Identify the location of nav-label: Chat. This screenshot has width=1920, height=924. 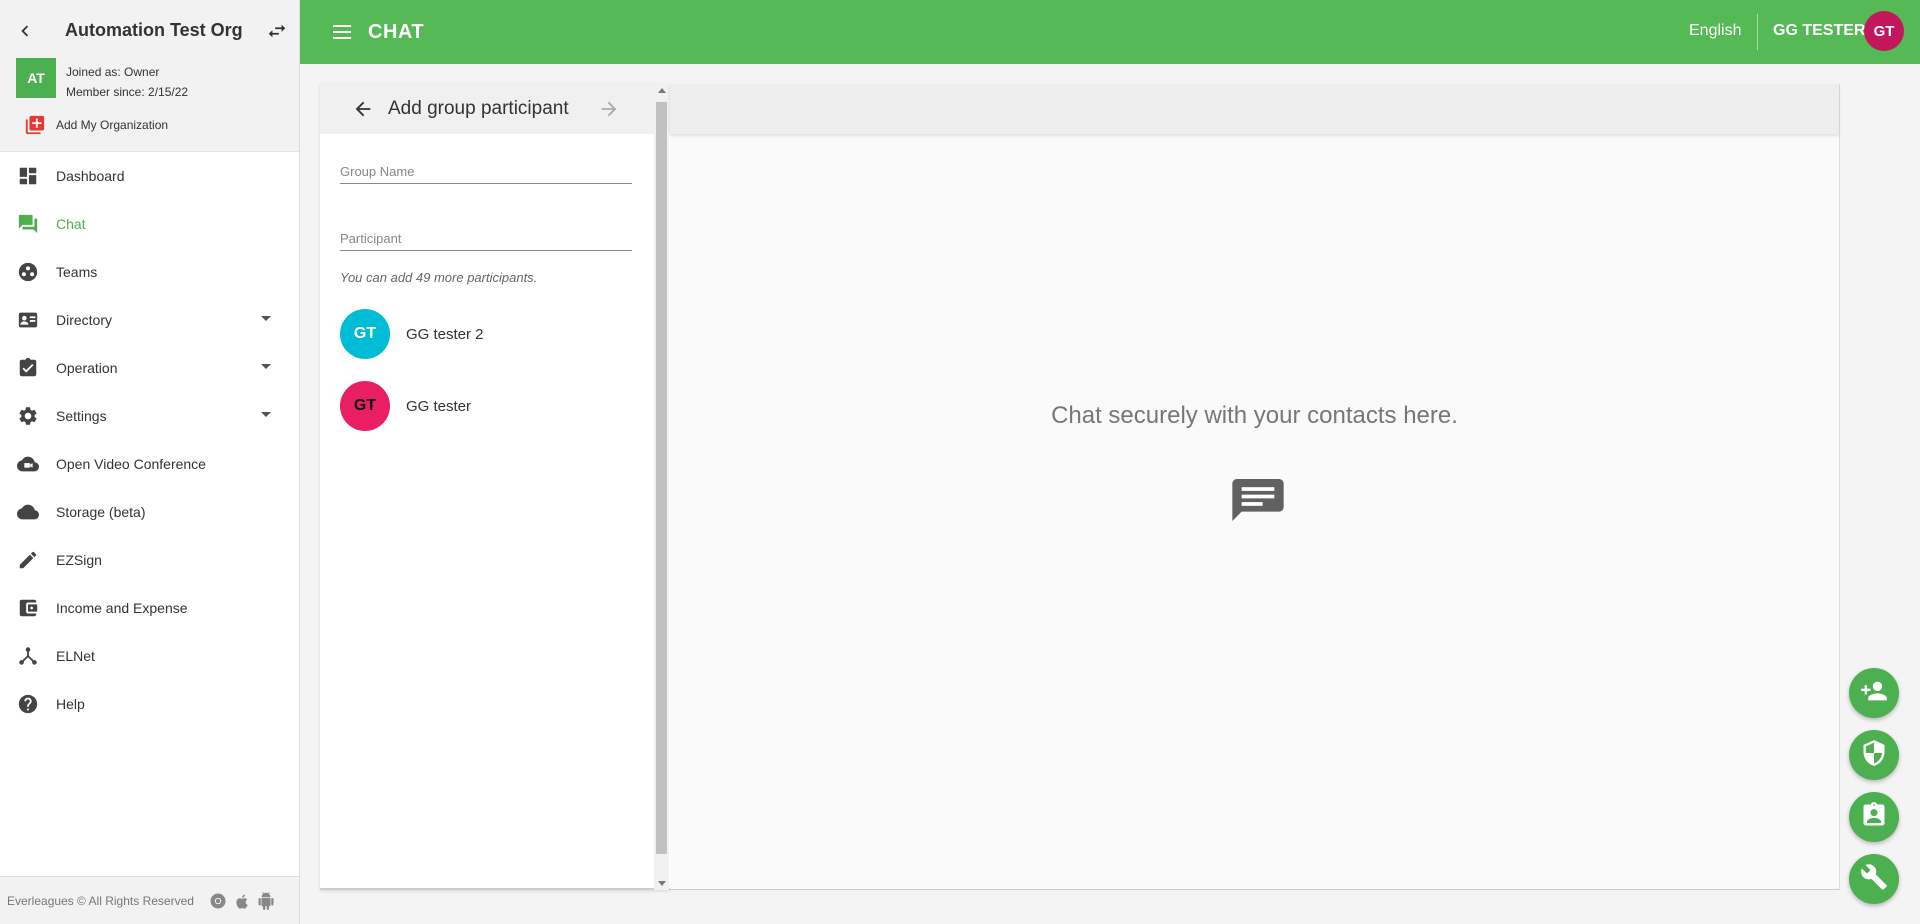
(71, 224).